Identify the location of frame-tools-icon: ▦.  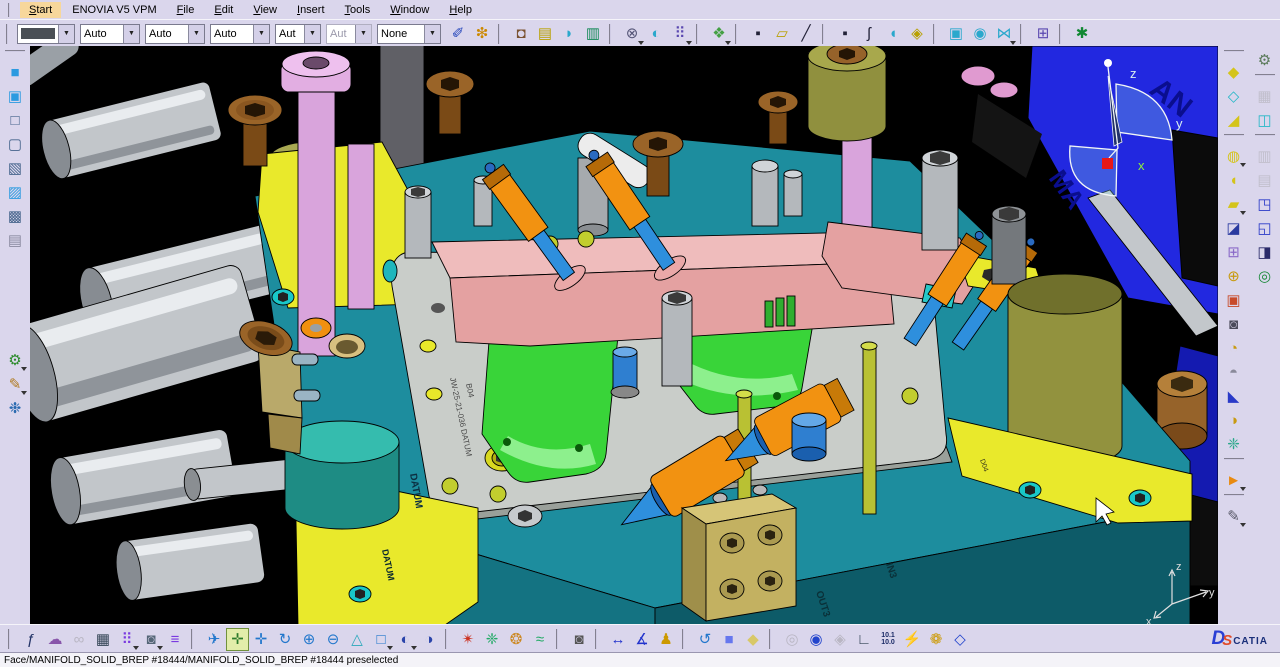
(1265, 96).